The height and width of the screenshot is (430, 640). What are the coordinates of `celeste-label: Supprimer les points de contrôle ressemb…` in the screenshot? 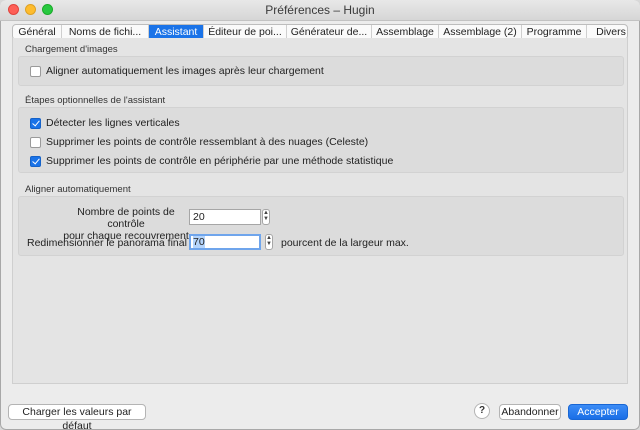 It's located at (207, 142).